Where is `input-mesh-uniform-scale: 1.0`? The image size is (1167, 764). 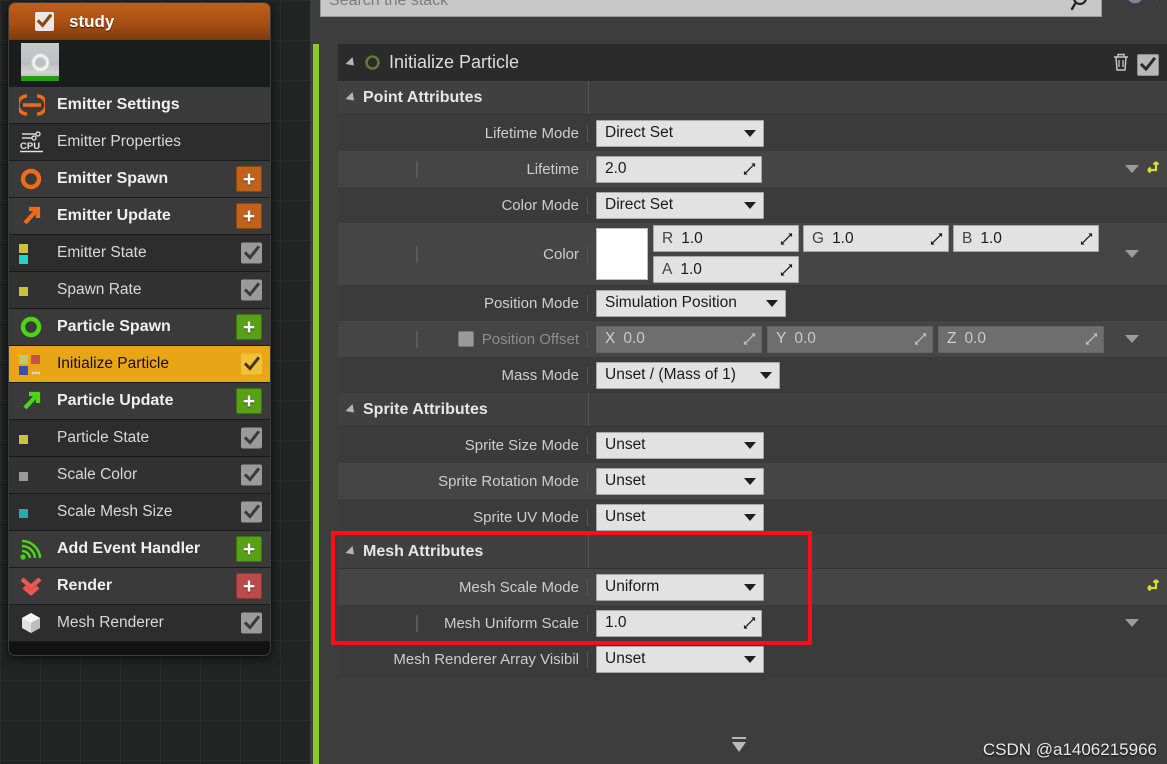
input-mesh-uniform-scale: 1.0 is located at coordinates (679, 623).